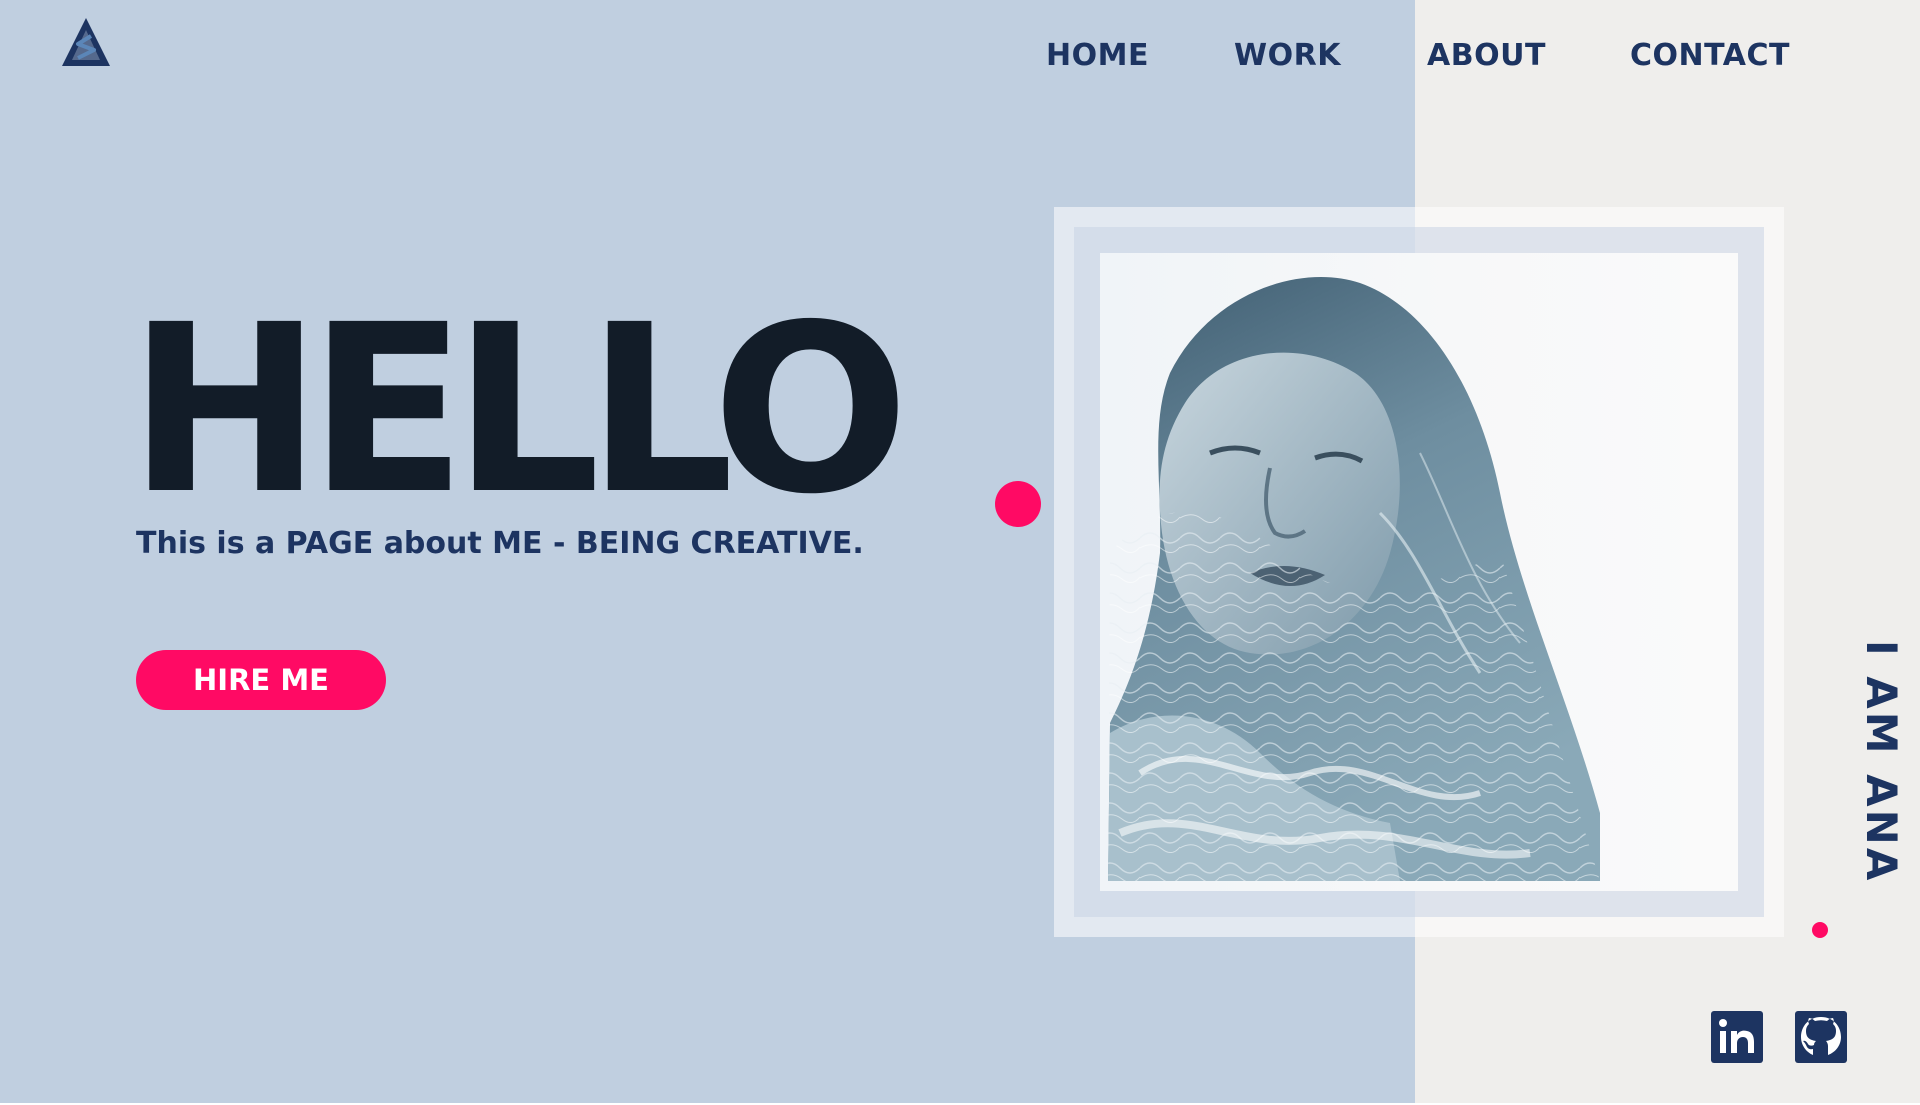  Describe the element at coordinates (261, 680) in the screenshot. I see `hire-me-button: HIRE ME` at that location.